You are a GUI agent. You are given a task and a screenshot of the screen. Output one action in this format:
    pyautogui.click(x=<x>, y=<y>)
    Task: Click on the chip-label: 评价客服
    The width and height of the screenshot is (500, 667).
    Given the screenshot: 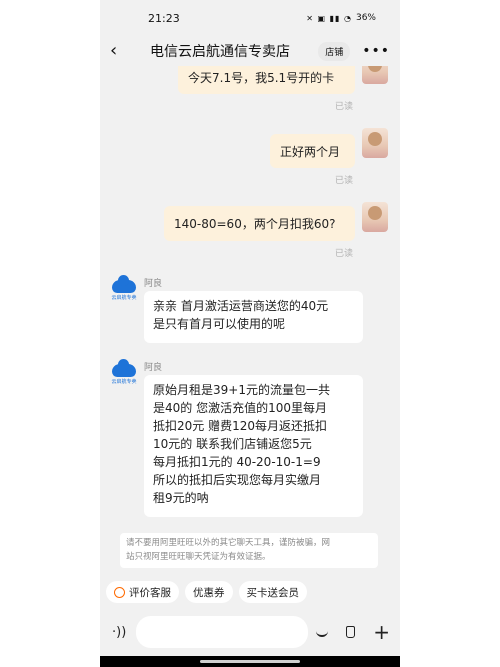 What is the action you would take?
    pyautogui.click(x=150, y=592)
    